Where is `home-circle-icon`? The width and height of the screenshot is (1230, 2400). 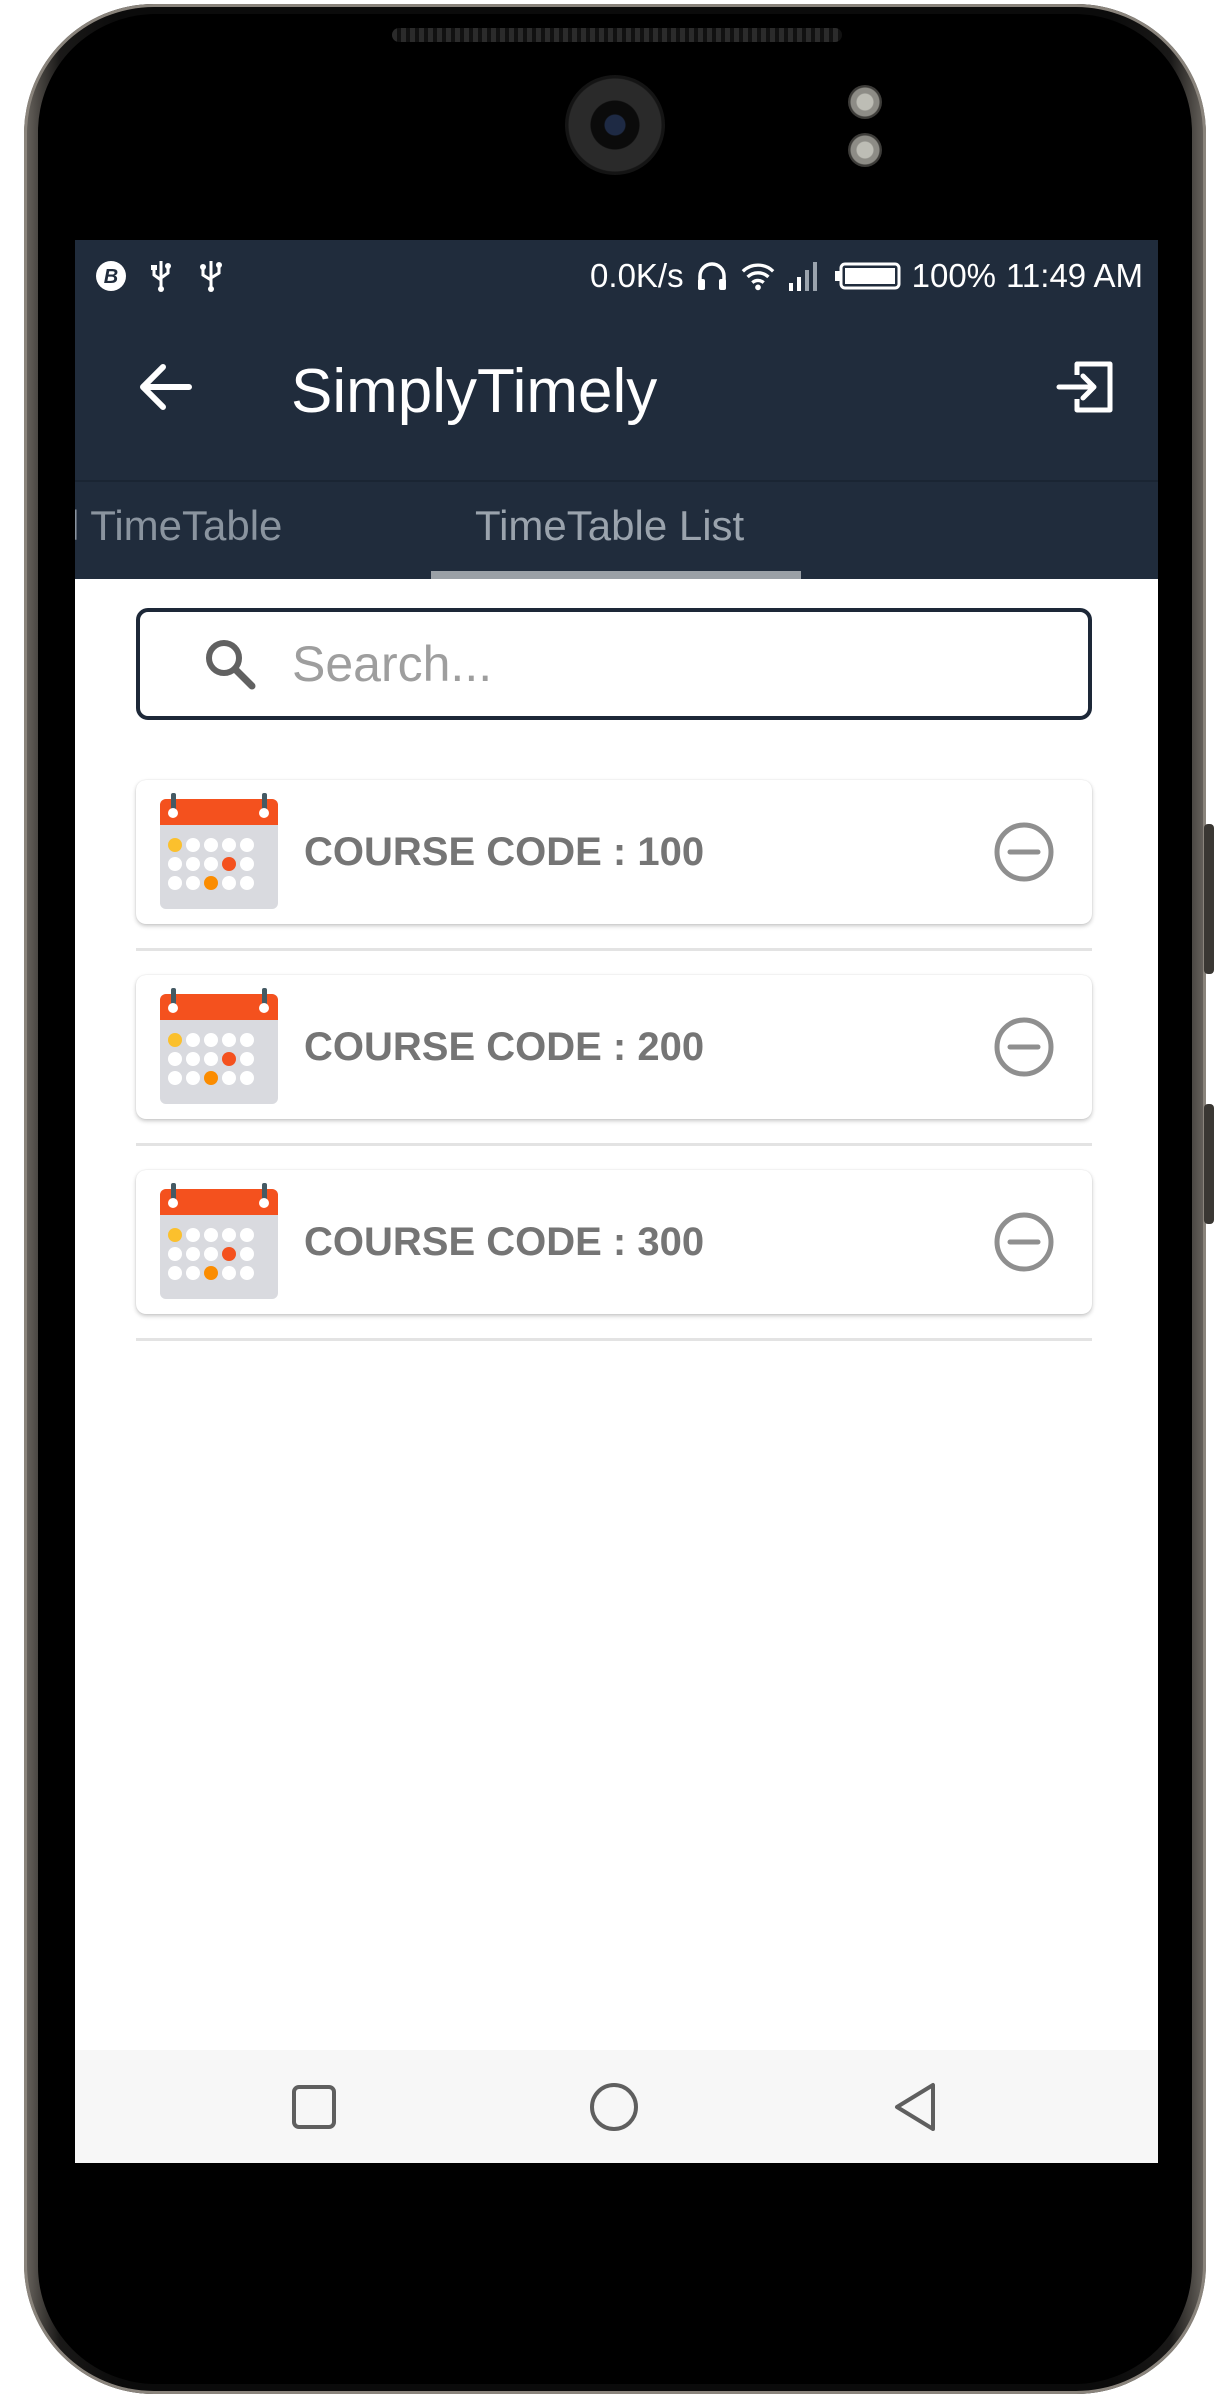 home-circle-icon is located at coordinates (614, 2107).